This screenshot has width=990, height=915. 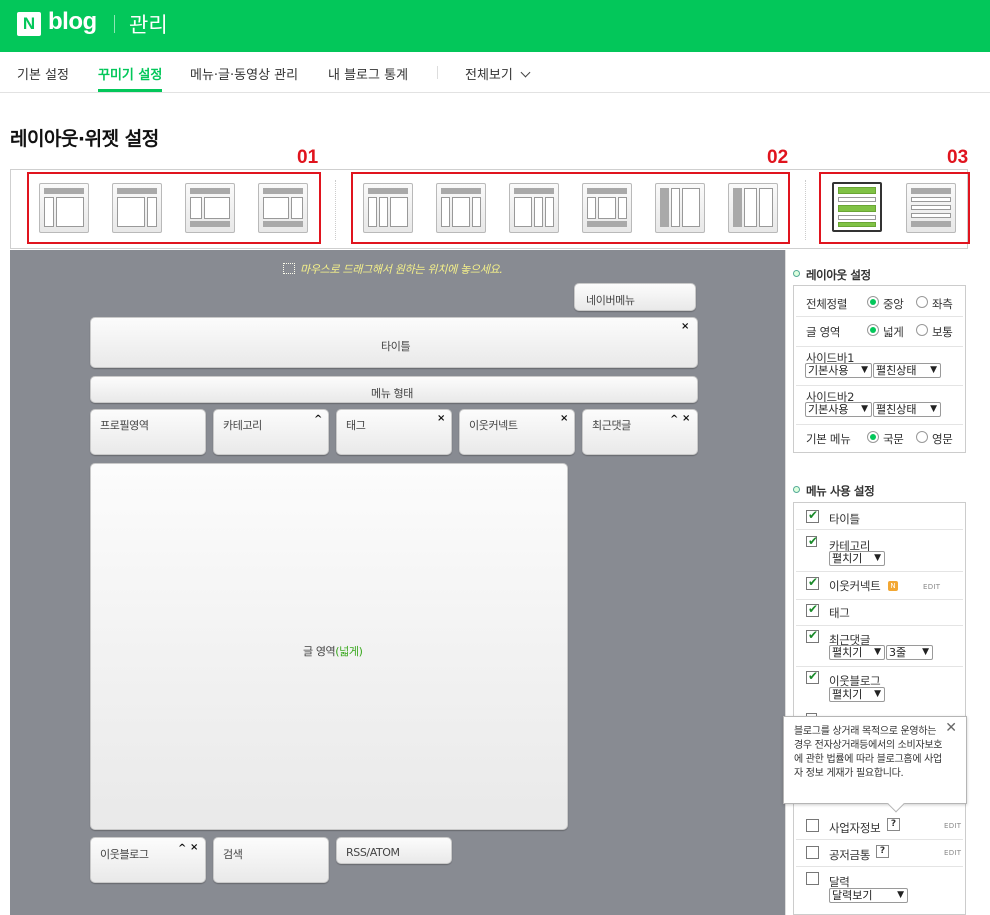 What do you see at coordinates (812, 852) in the screenshot?
I see `donation-checkbox` at bounding box center [812, 852].